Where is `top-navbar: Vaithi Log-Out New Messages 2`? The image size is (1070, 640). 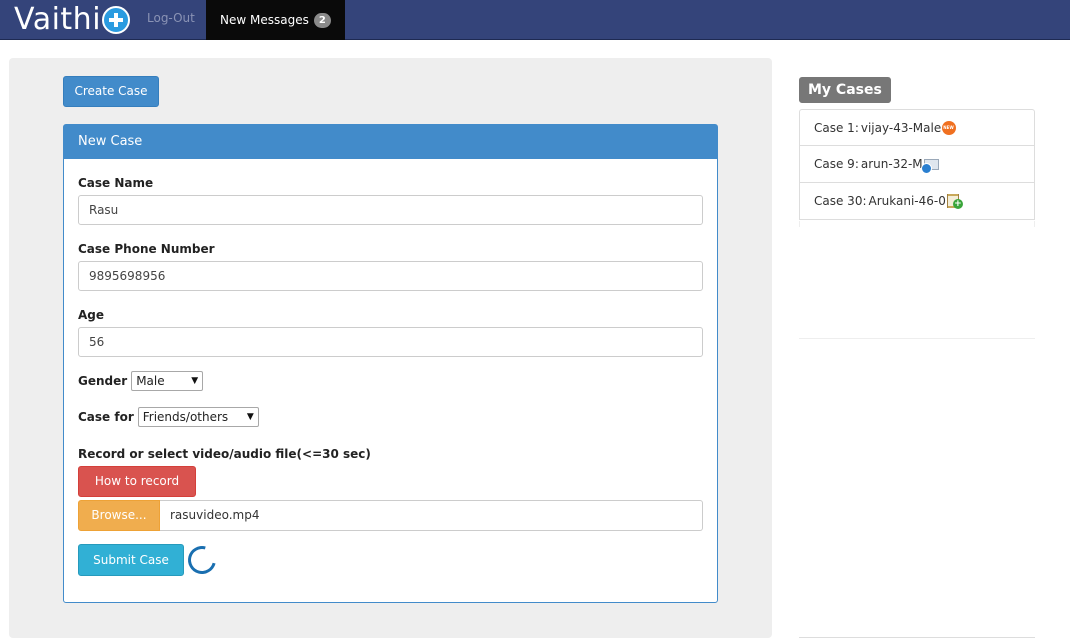 top-navbar: Vaithi Log-Out New Messages 2 is located at coordinates (535, 20).